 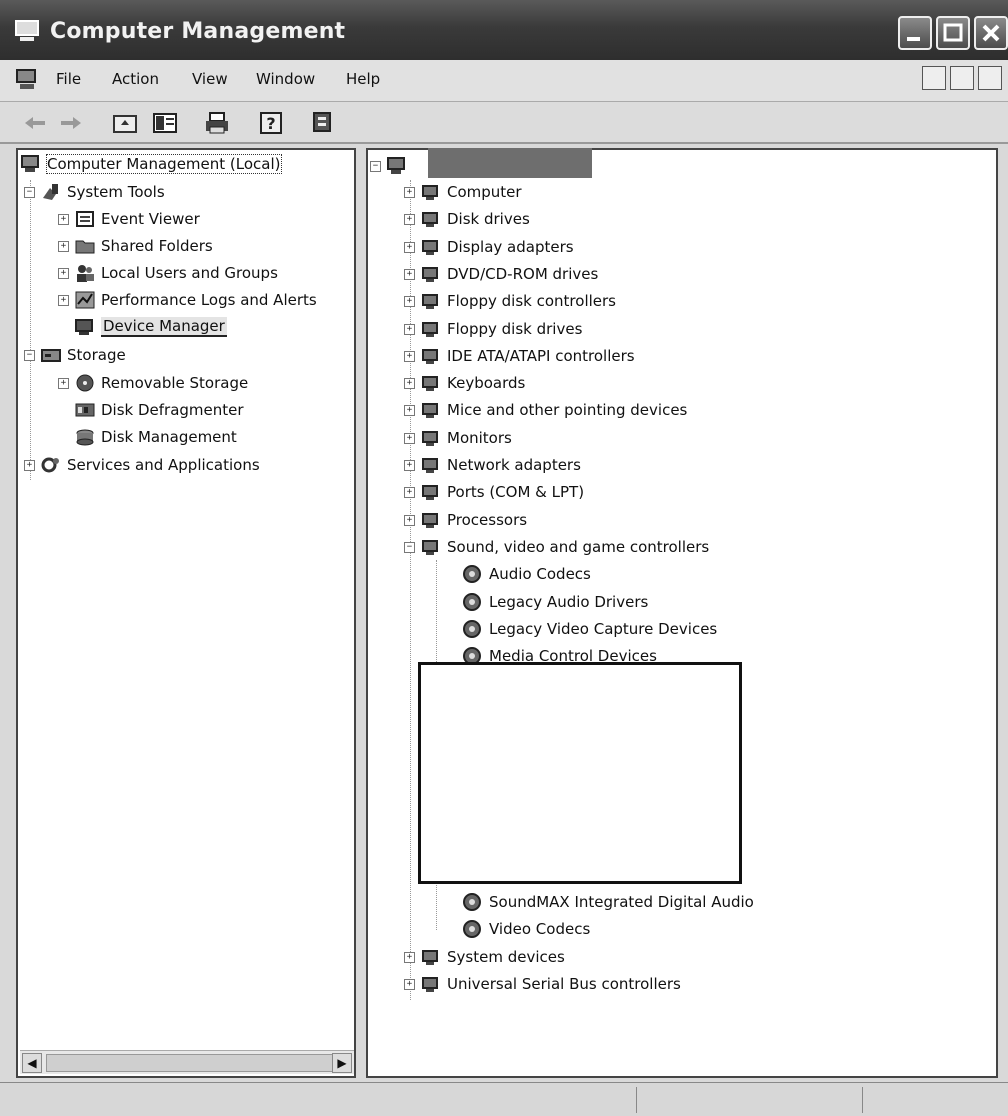 I want to click on device-label: Display adapters, so click(x=510, y=247).